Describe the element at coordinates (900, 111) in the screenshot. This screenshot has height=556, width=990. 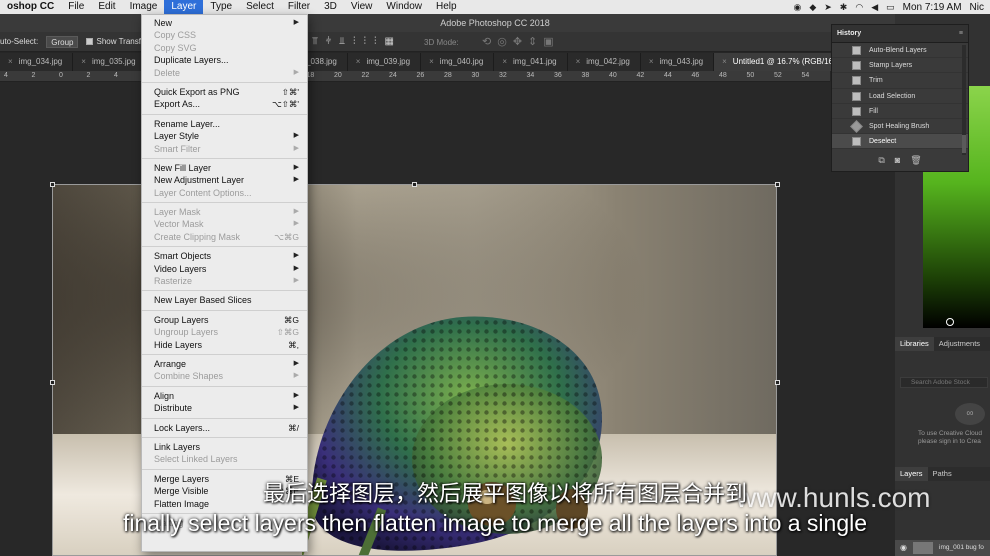
I see `history-state: Fill` at that location.